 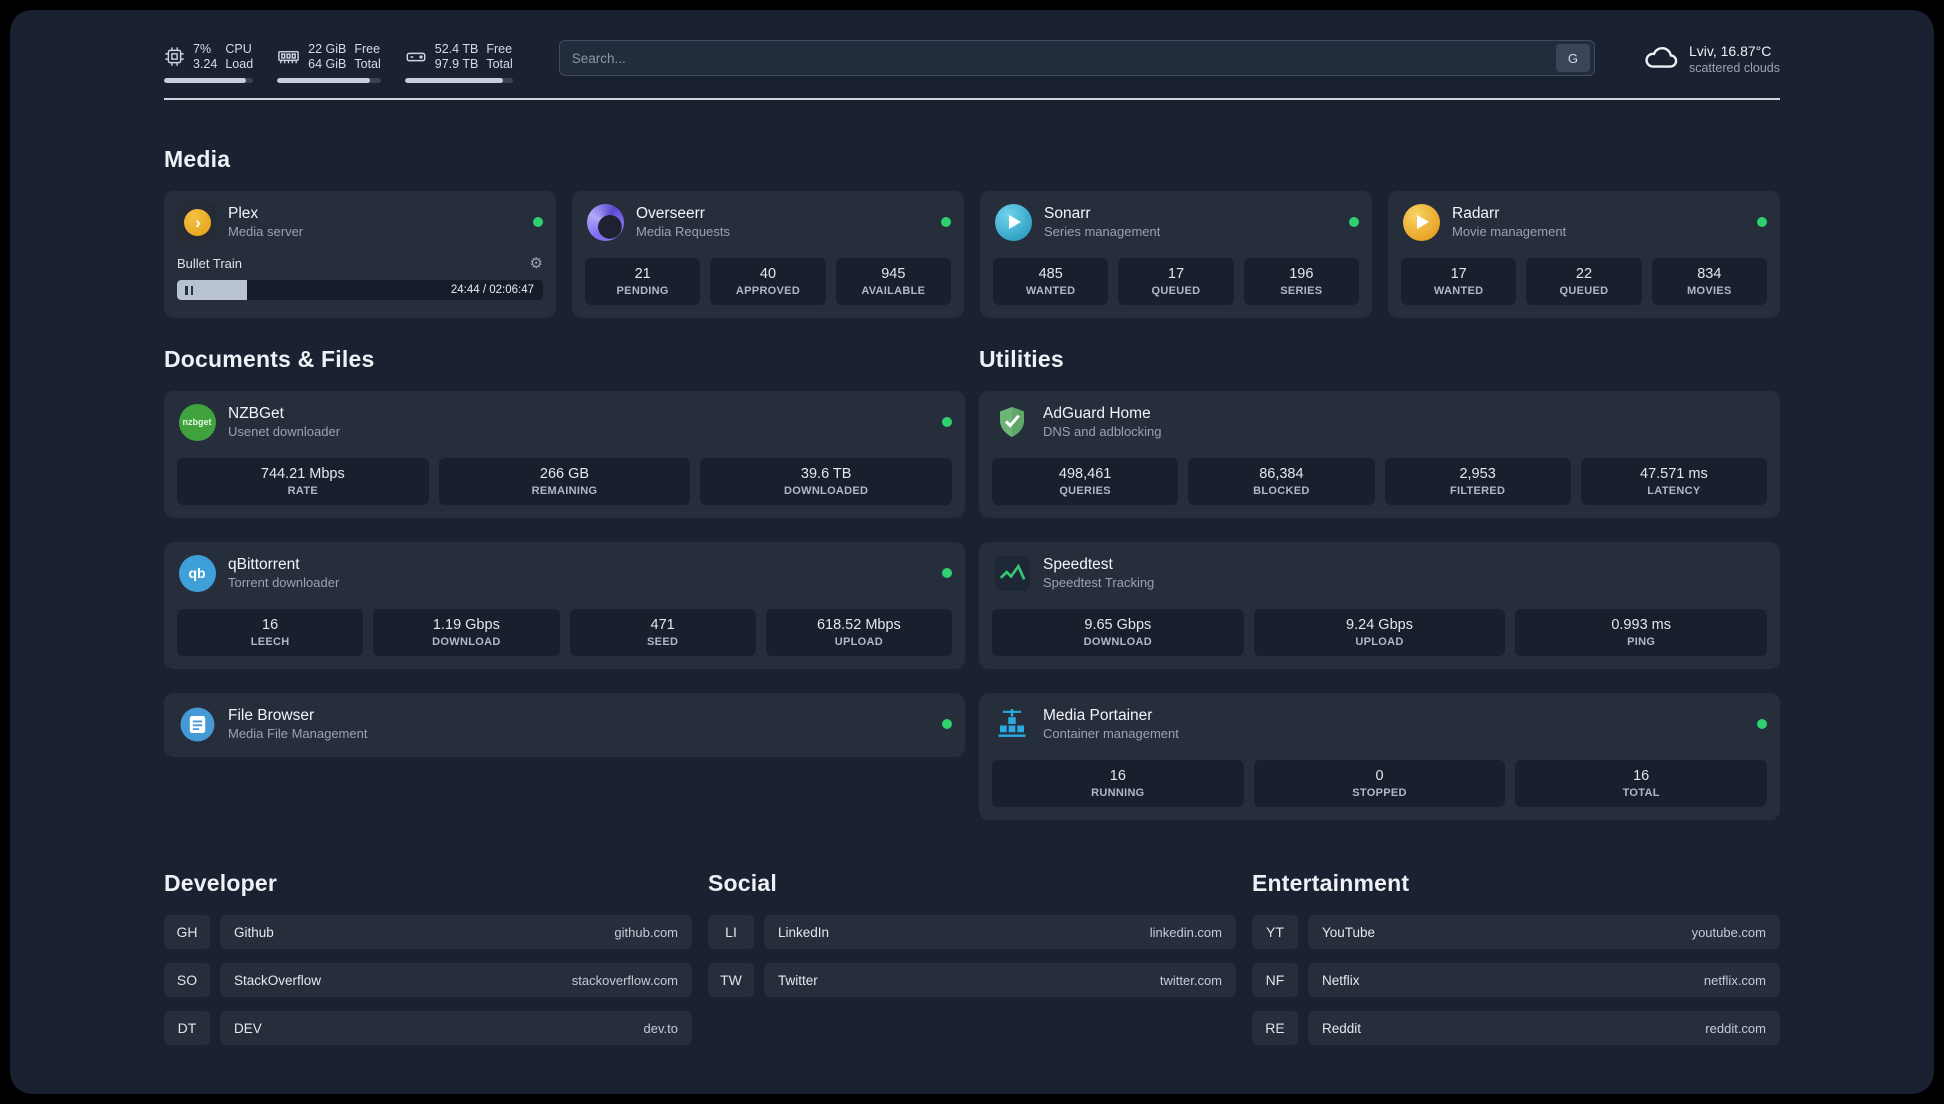 What do you see at coordinates (456, 932) in the screenshot?
I see `bookmark-link-github: Github github.com` at bounding box center [456, 932].